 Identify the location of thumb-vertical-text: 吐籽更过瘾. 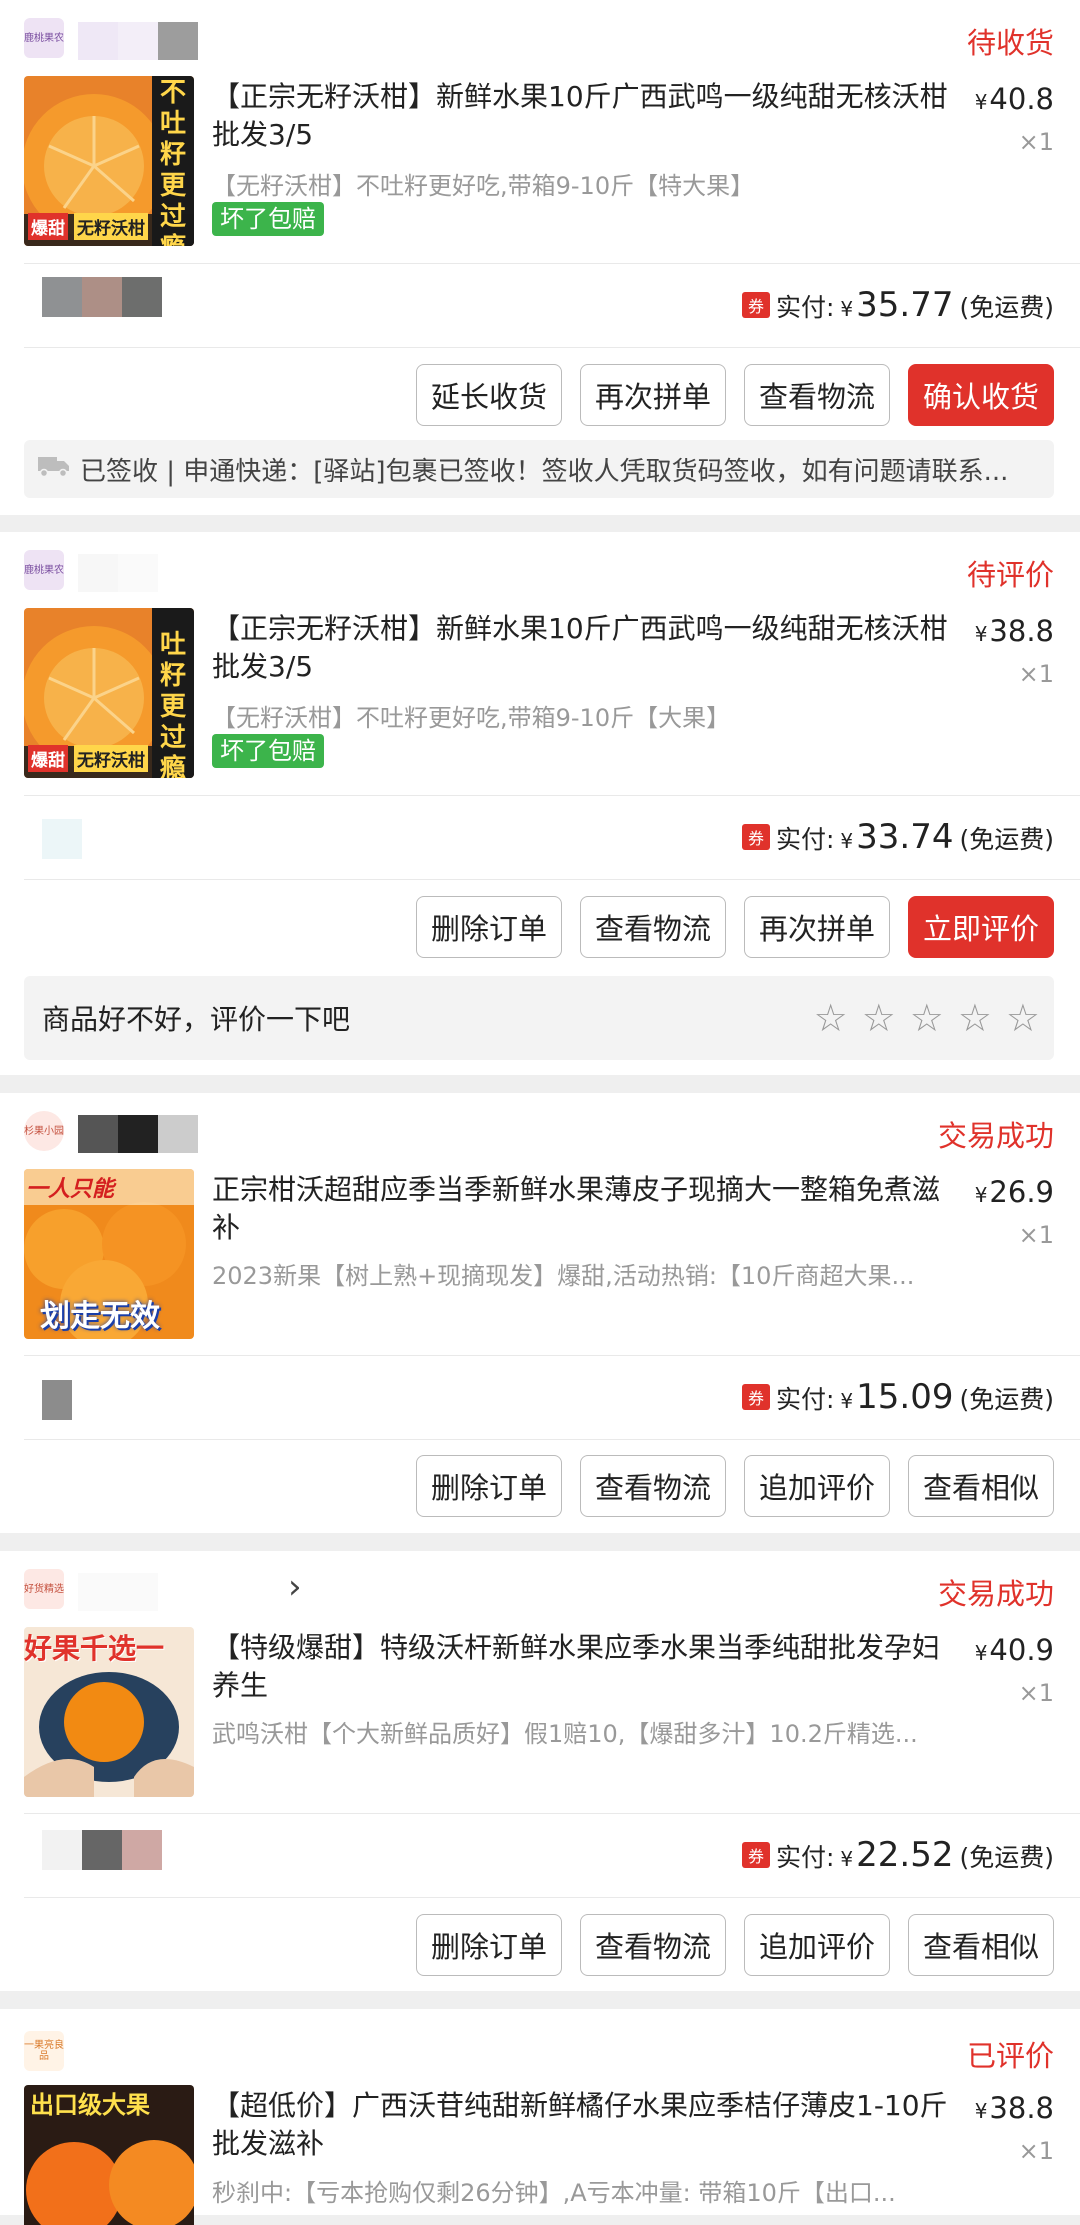
(173, 704).